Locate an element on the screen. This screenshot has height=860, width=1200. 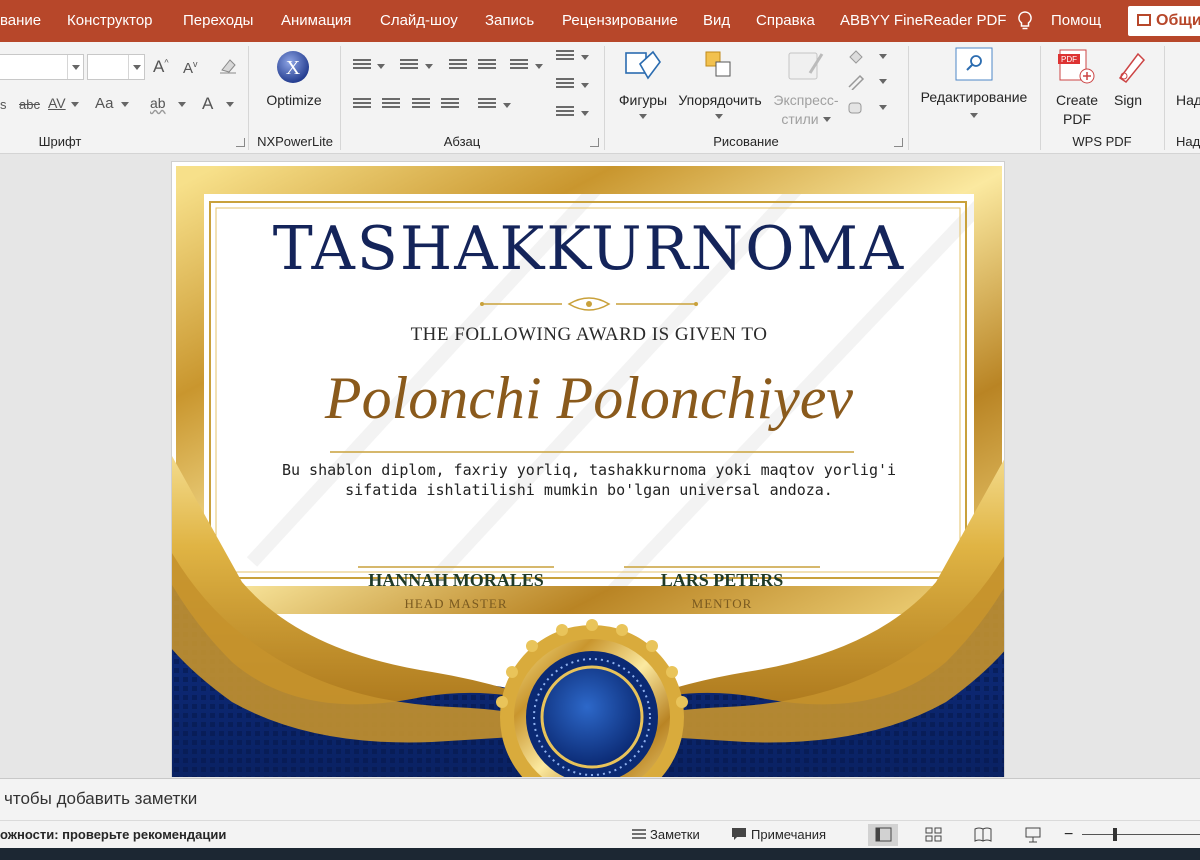
tab-abbyy: ABBYY FineReader PDF is located at coordinates (923, 21).